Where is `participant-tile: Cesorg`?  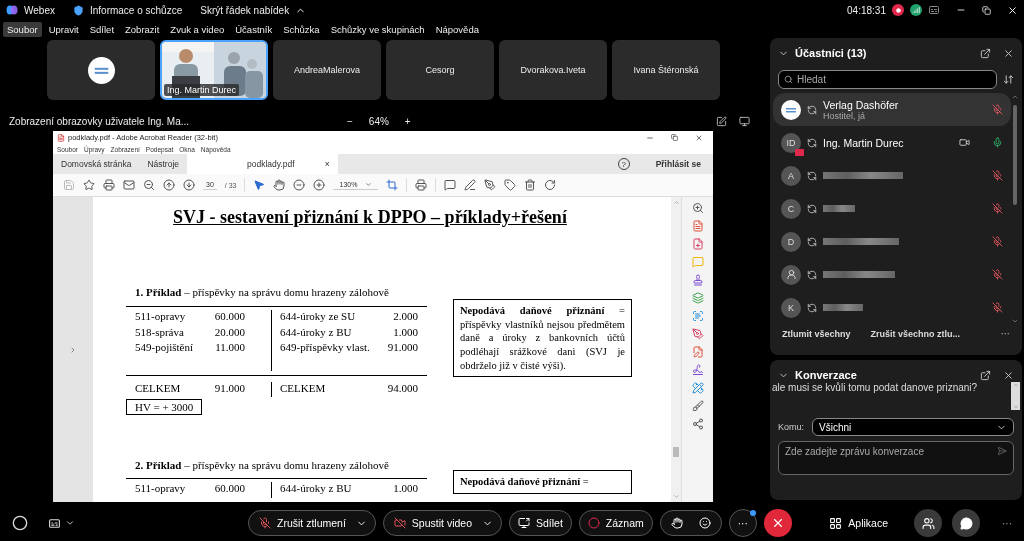 participant-tile: Cesorg is located at coordinates (440, 70).